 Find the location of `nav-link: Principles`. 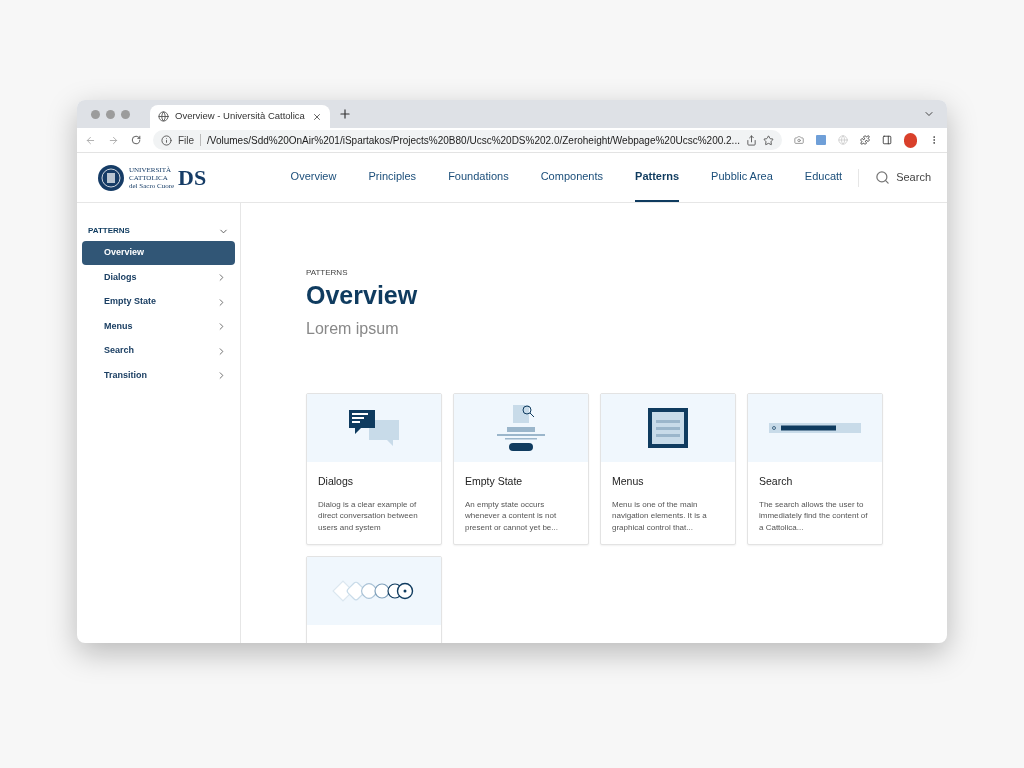

nav-link: Principles is located at coordinates (392, 177).